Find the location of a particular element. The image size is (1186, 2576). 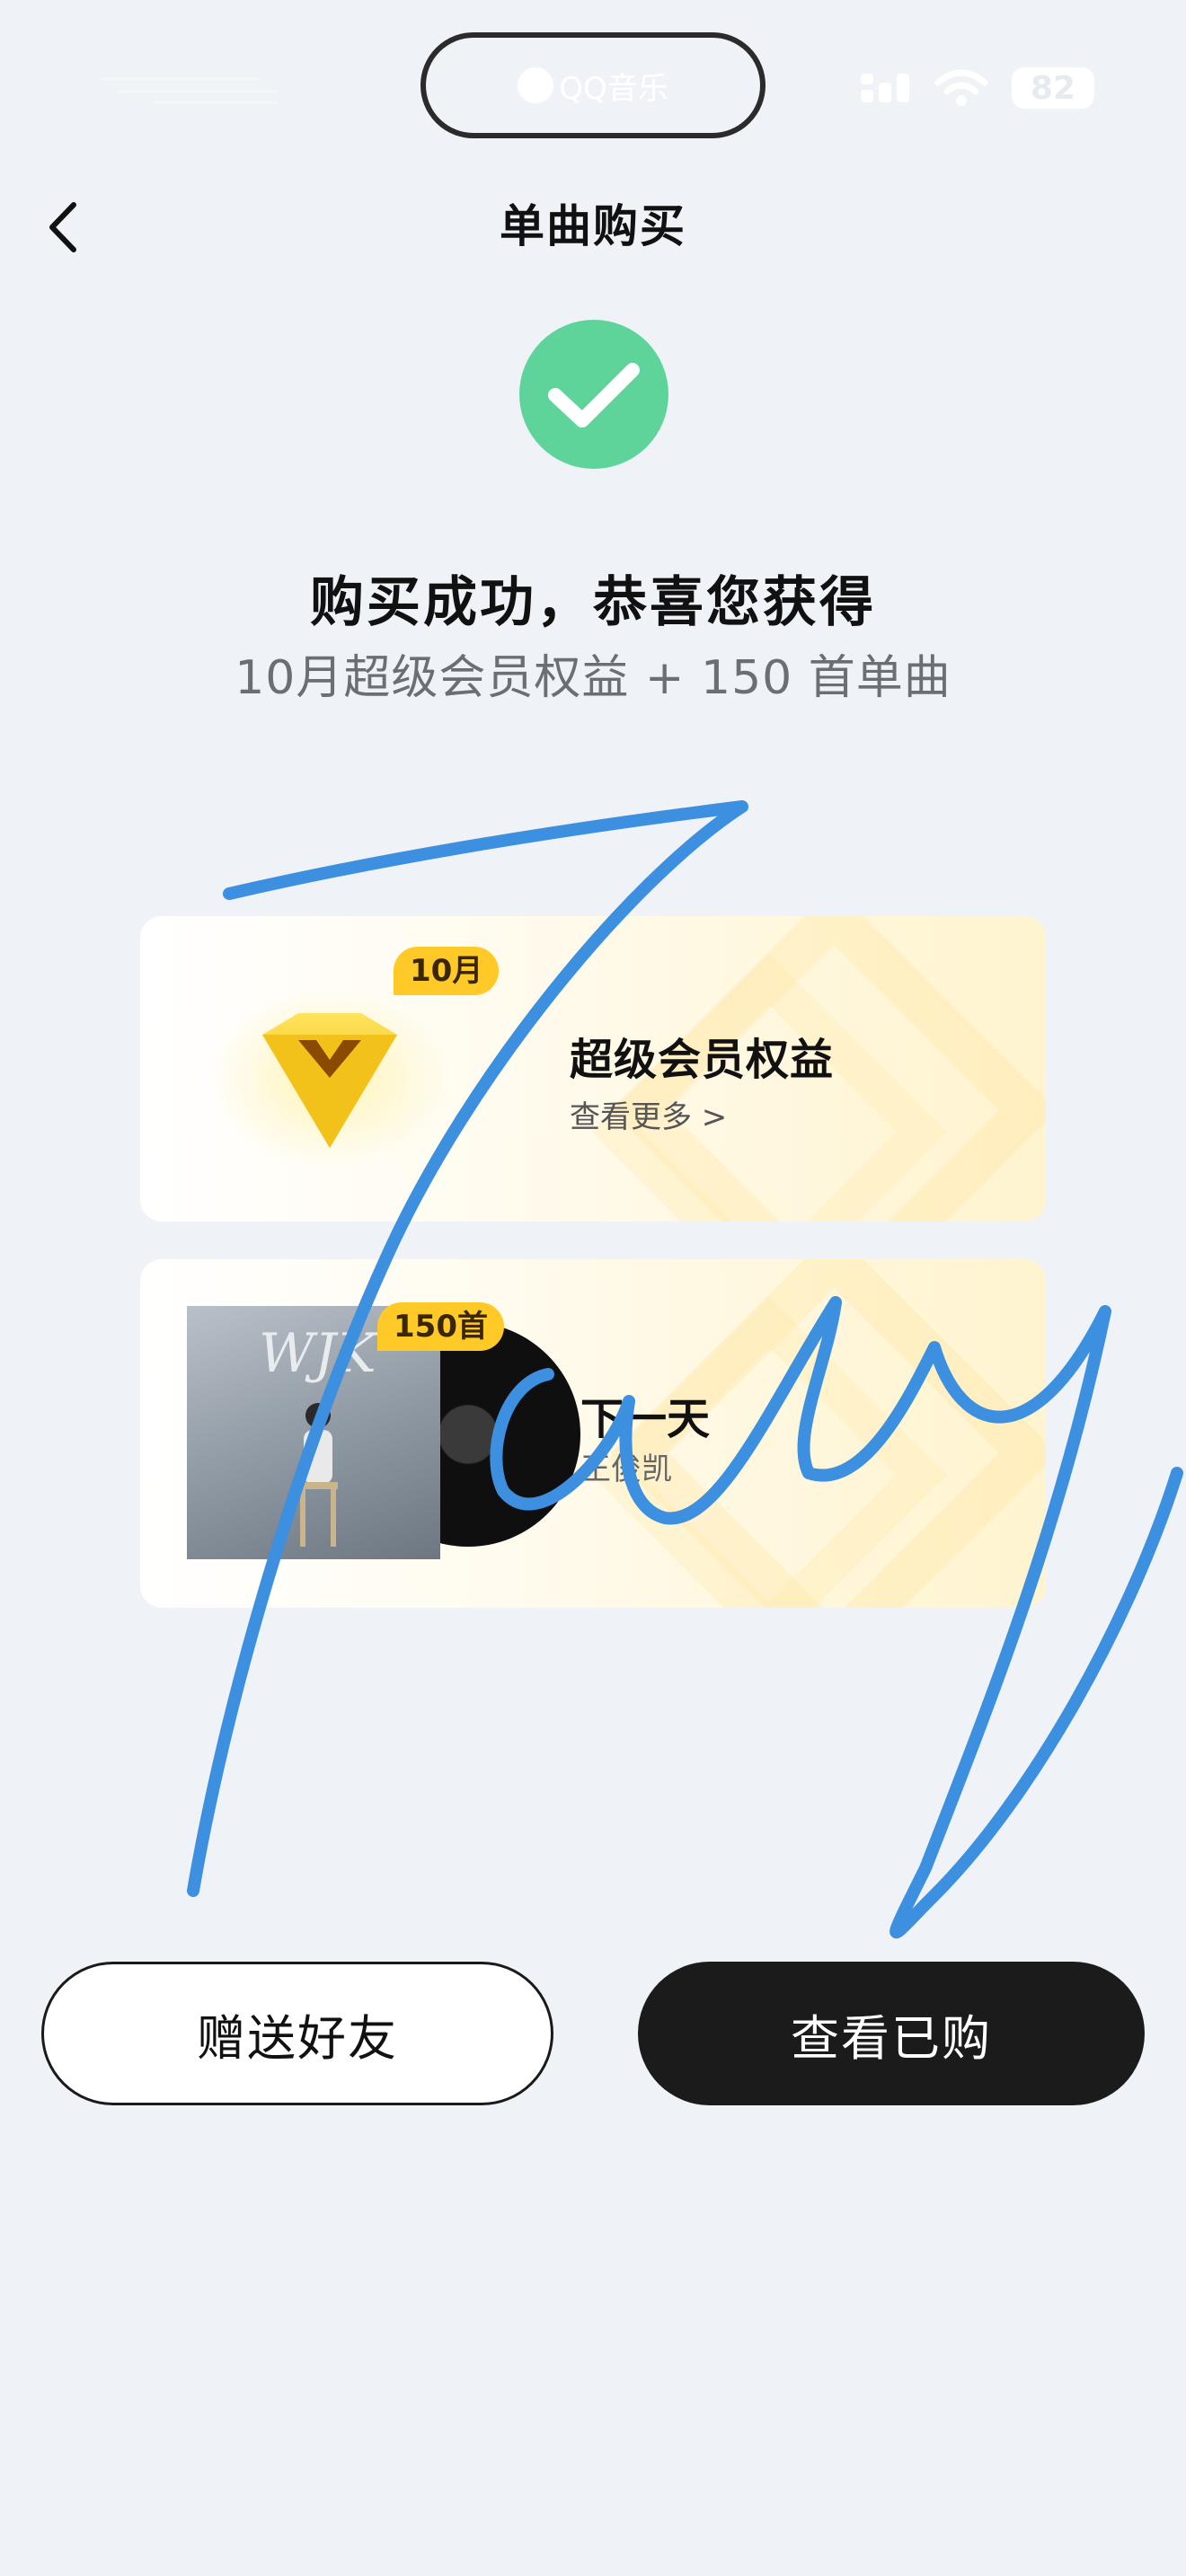

diamond-icon is located at coordinates (329, 1078).